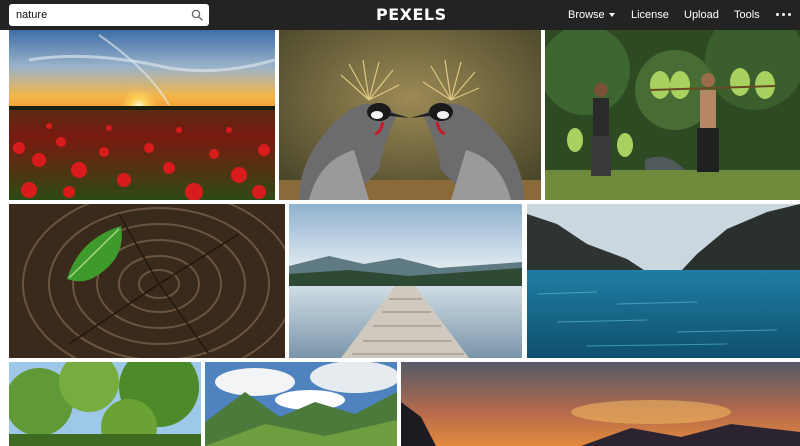 This screenshot has height=446, width=800. What do you see at coordinates (784, 15) in the screenshot?
I see `more-dots-icon` at bounding box center [784, 15].